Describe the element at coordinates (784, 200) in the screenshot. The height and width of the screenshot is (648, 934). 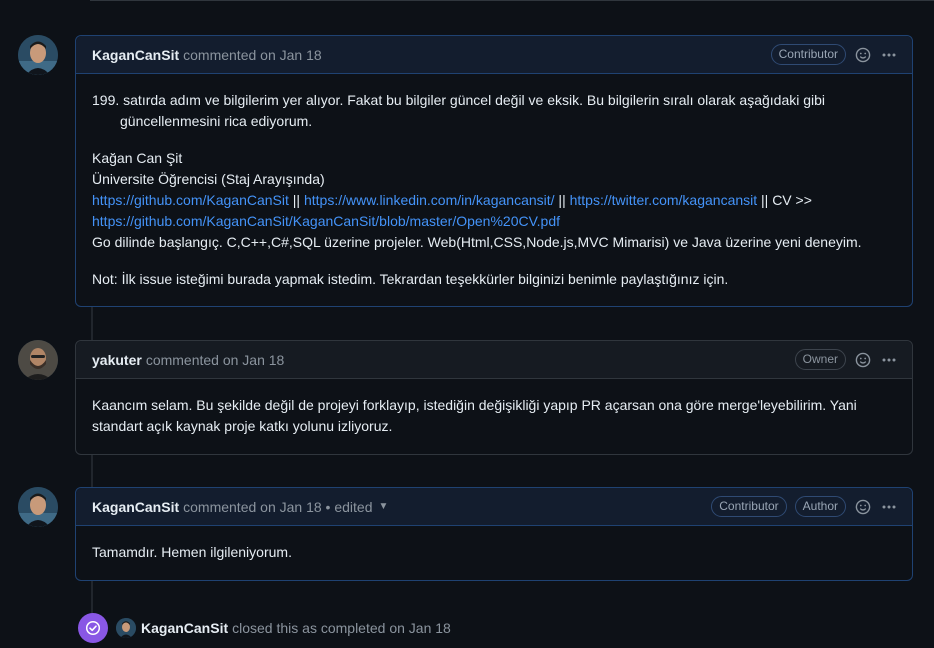
I see `cv-label: || CV >>` at that location.